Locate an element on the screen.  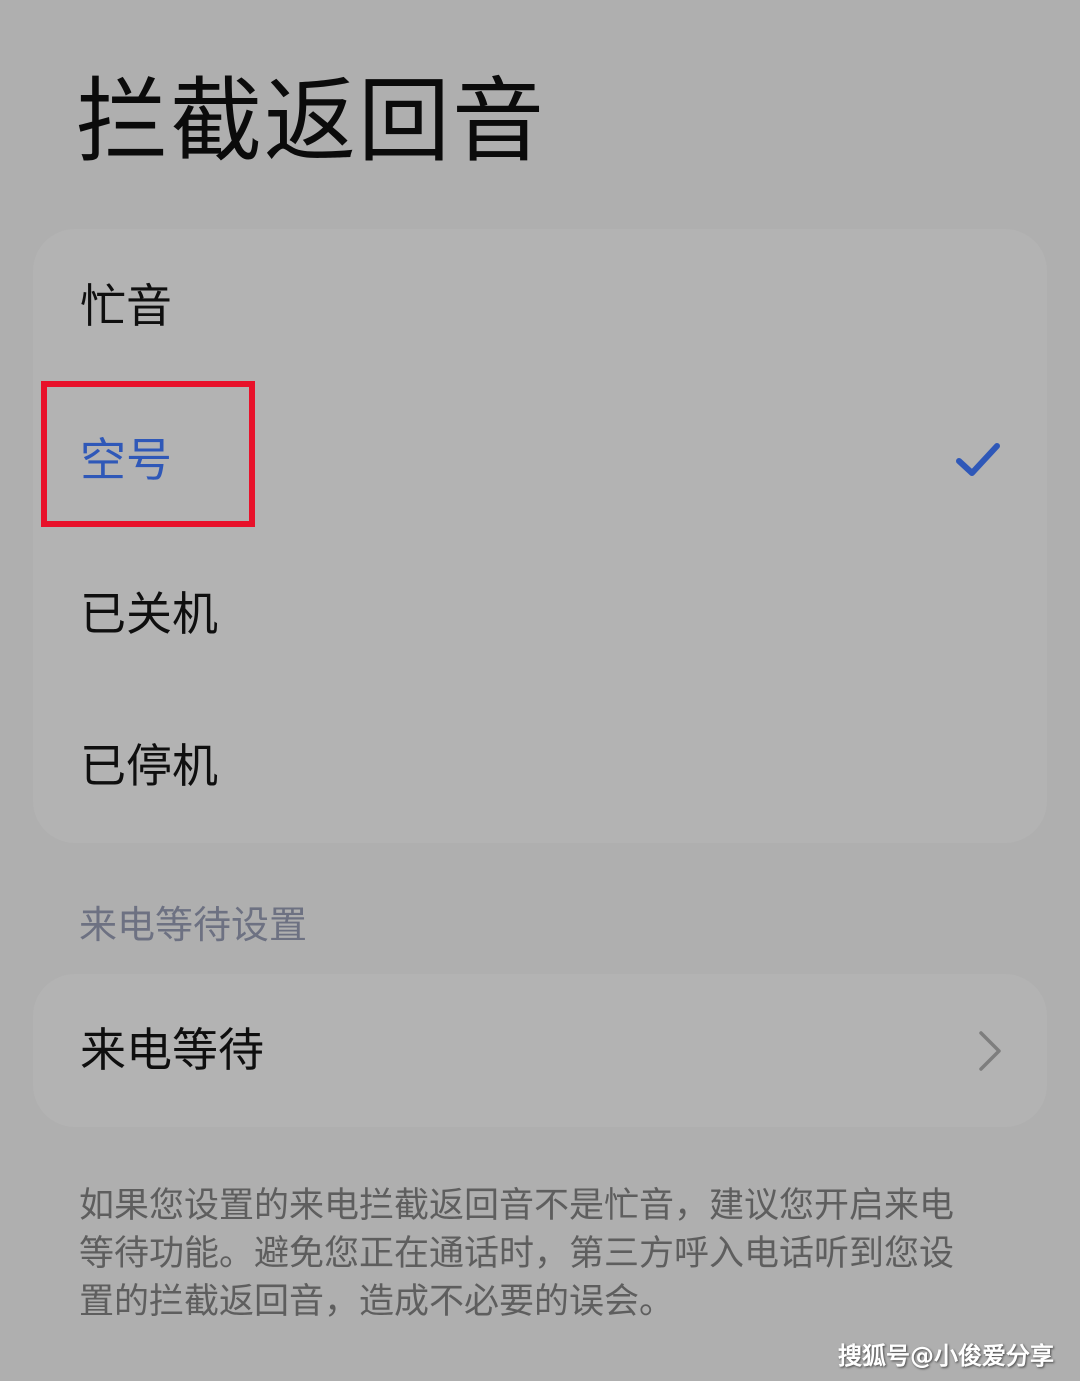
footnote-line: 等待功能。避免您正在通话时，第三方呼入电话听到您设 is located at coordinates (517, 1254).